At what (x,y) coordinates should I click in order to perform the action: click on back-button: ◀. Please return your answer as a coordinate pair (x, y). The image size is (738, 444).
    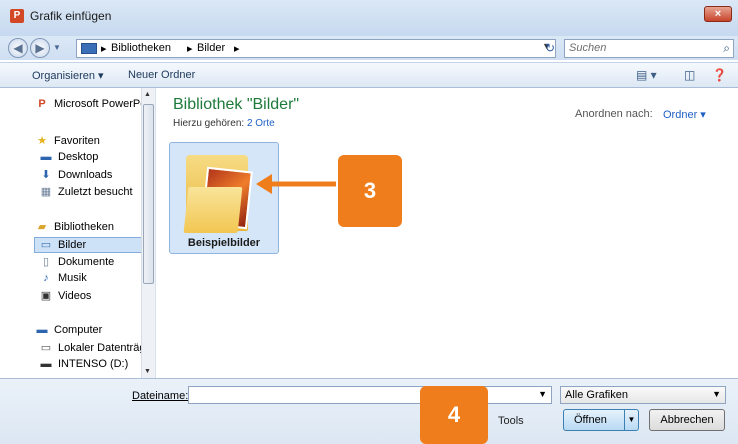
    Looking at the image, I should click on (18, 48).